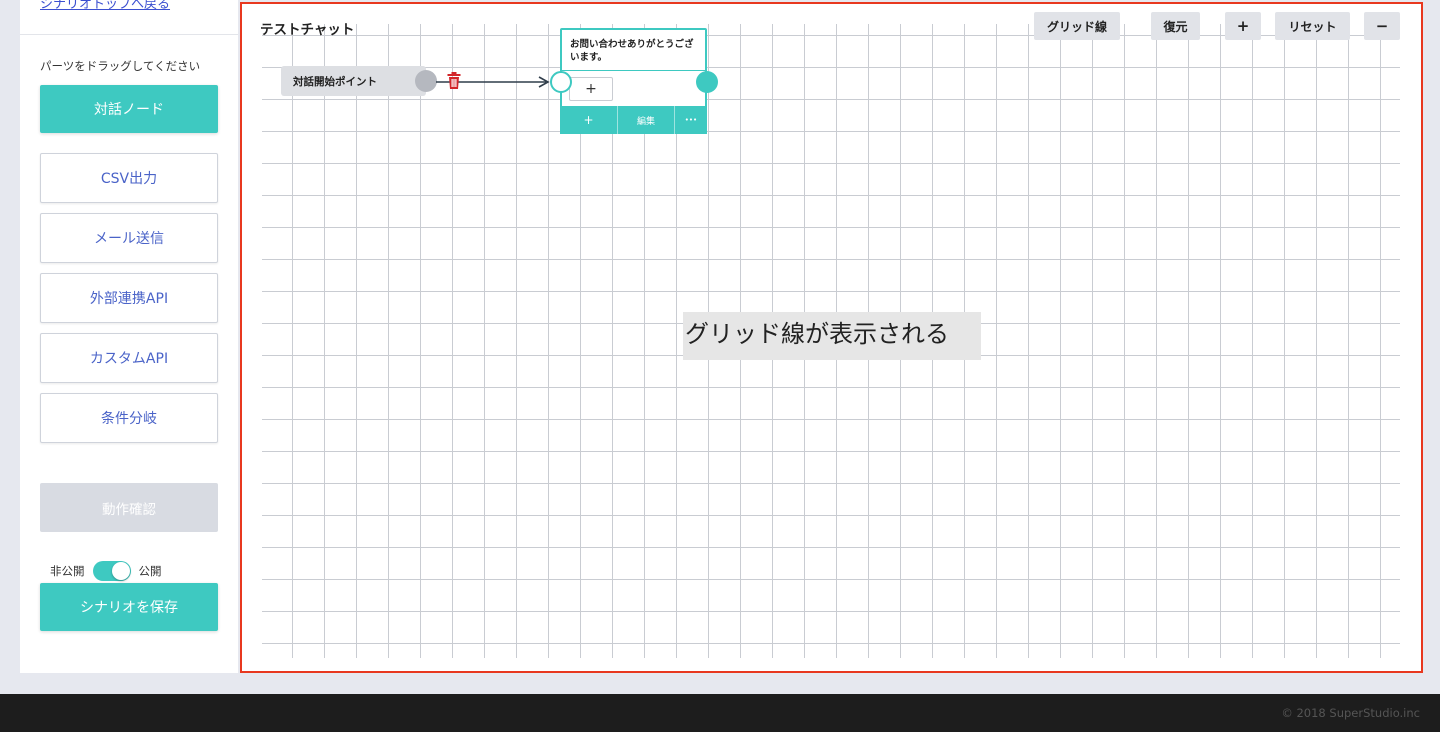 This screenshot has width=1440, height=732. Describe the element at coordinates (129, 109) in the screenshot. I see `part-dialog-node: 対話ノード` at that location.